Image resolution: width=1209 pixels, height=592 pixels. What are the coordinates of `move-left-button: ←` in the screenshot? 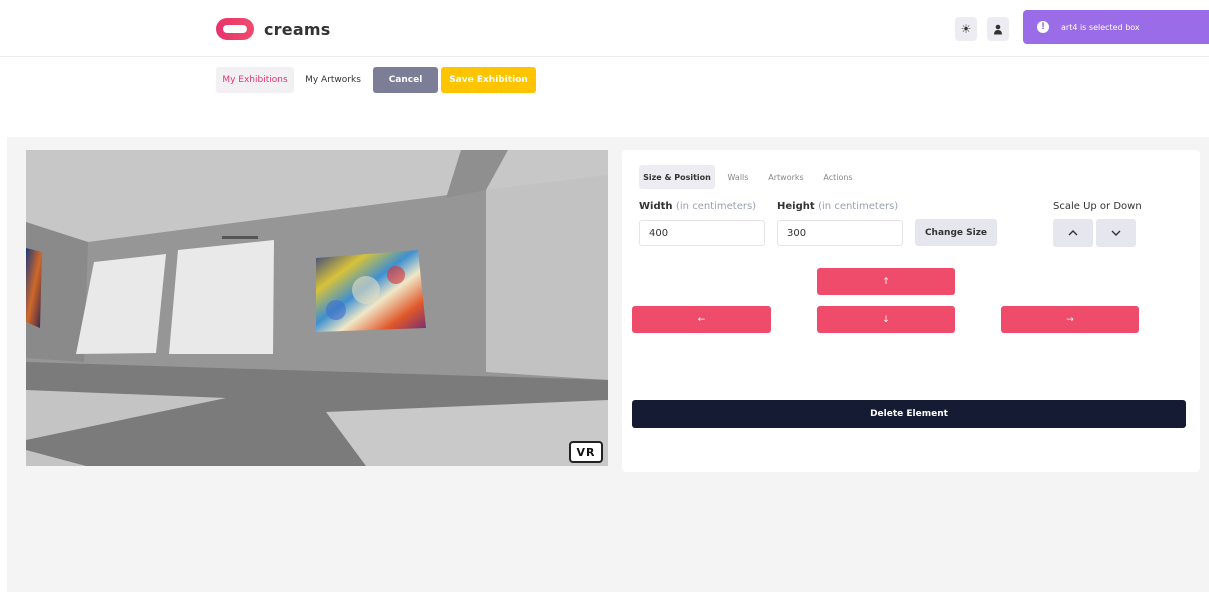 It's located at (701, 319).